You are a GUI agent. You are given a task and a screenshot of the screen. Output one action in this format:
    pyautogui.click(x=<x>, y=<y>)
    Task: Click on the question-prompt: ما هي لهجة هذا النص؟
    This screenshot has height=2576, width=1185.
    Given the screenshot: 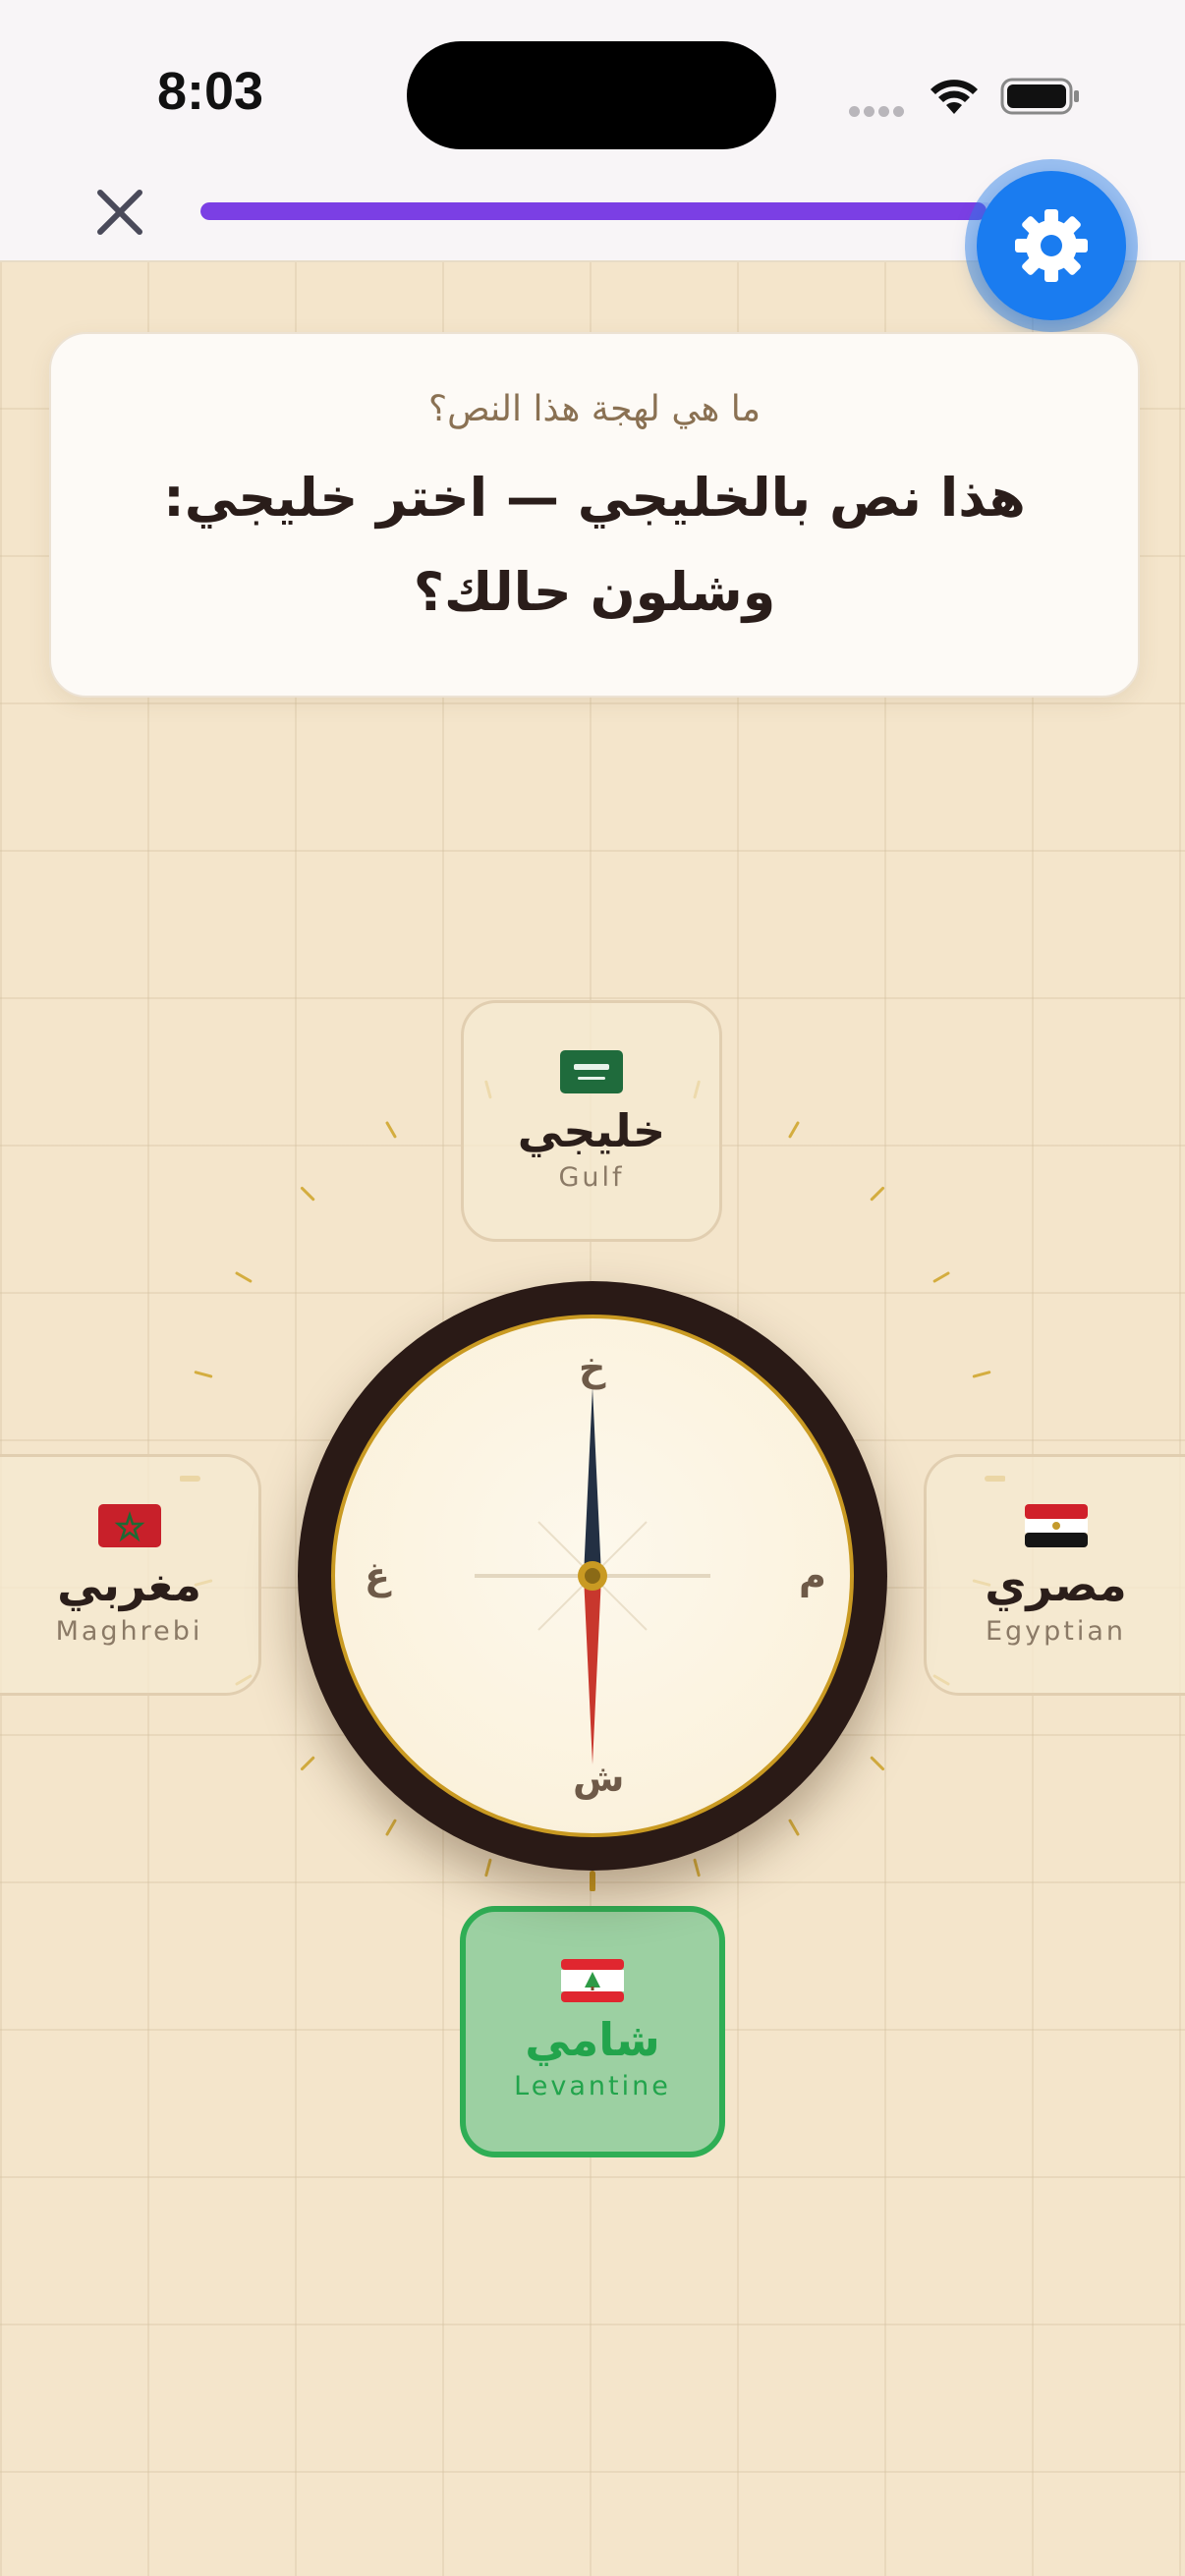 What is the action you would take?
    pyautogui.click(x=594, y=409)
    